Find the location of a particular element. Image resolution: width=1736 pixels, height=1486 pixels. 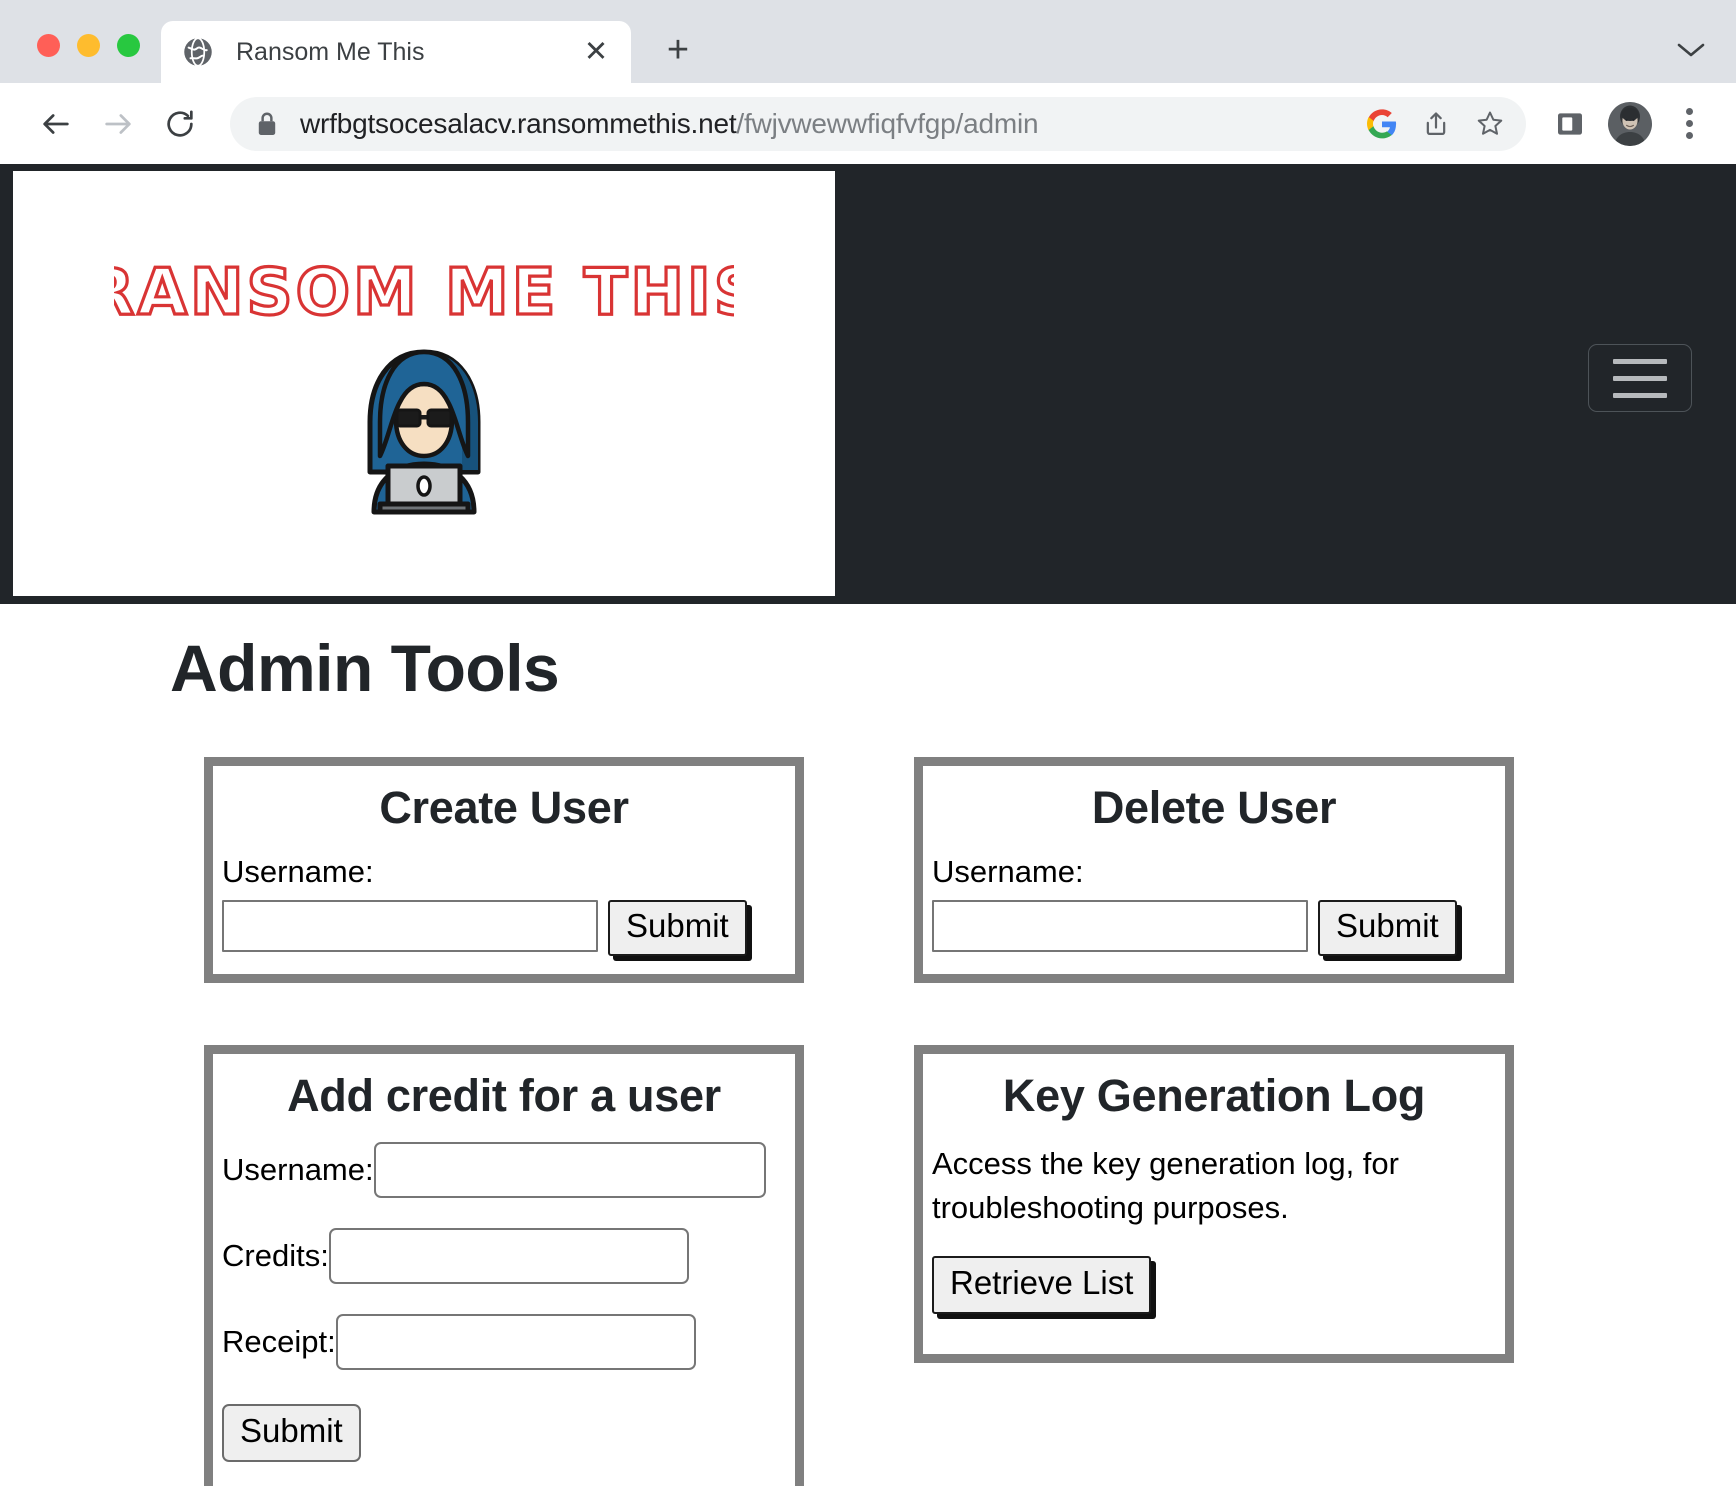

page-title: Admin Tools is located at coordinates (365, 668).